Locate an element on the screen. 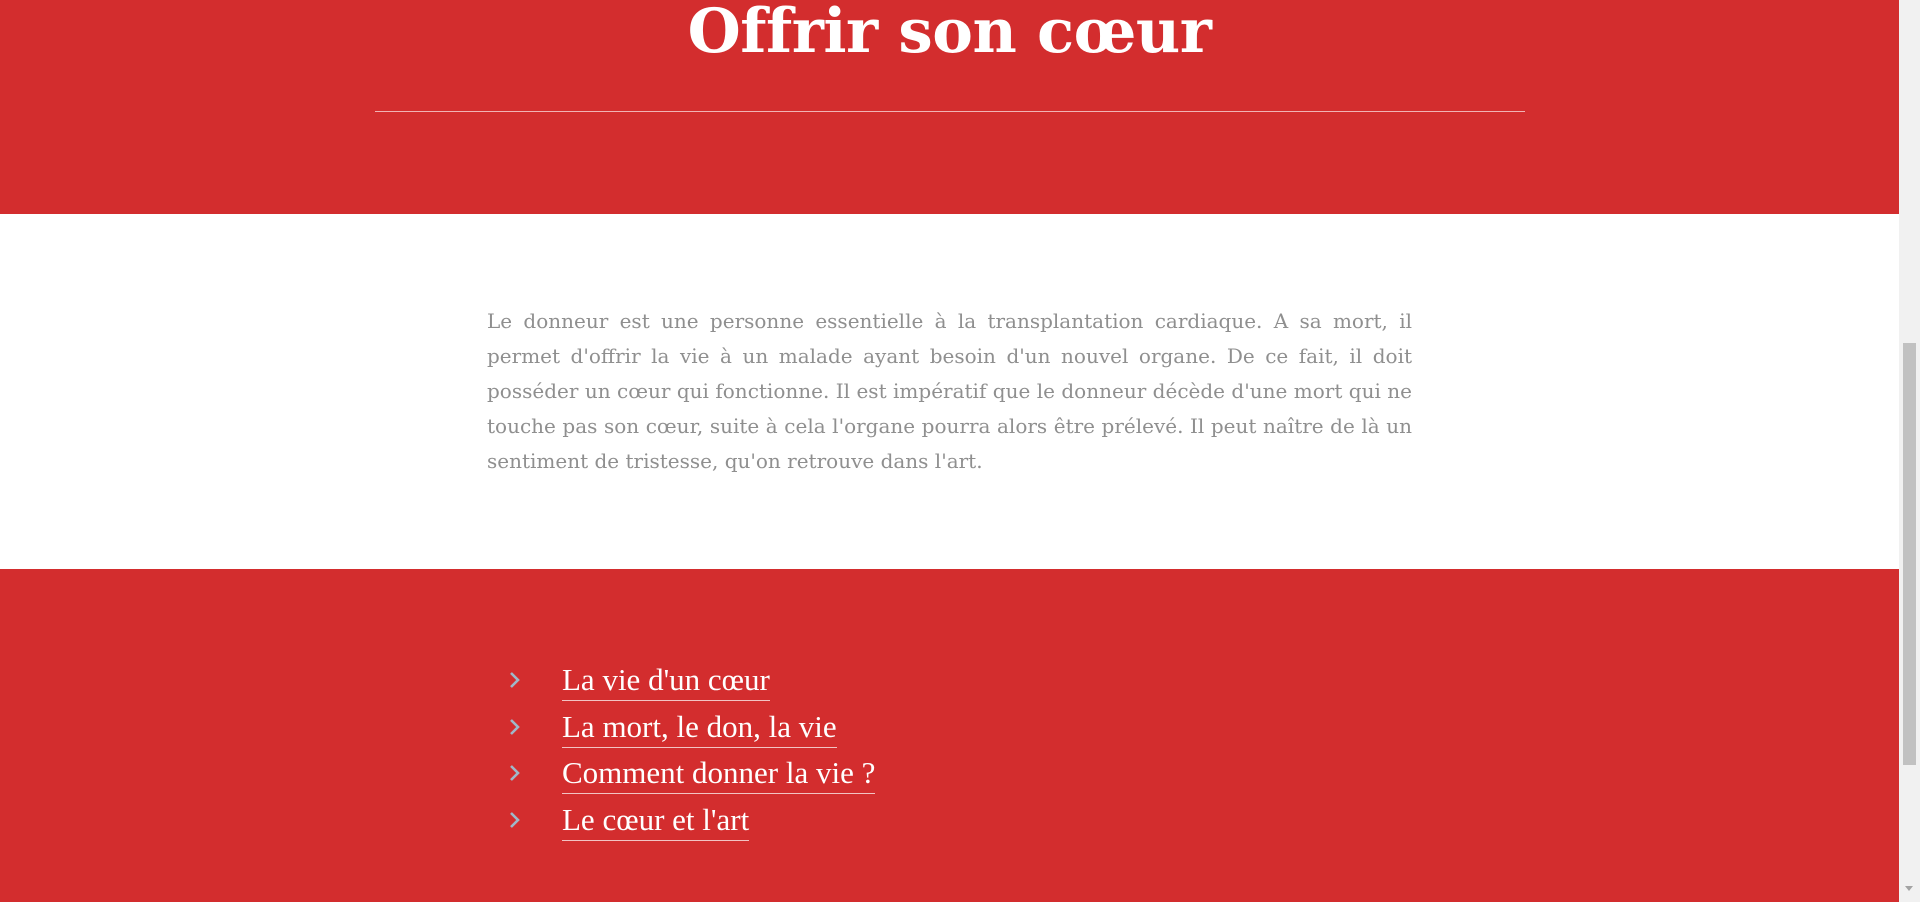  chapter-link-comment-donner-la-vie: Comment donner la vie ? is located at coordinates (719, 773).